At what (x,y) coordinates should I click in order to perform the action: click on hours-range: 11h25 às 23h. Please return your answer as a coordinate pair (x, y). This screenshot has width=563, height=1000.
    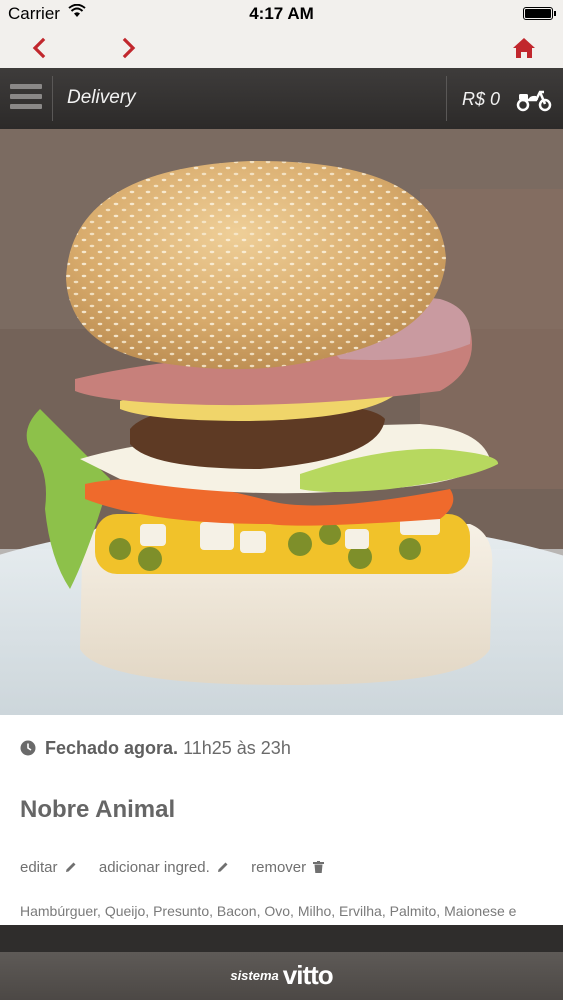
    Looking at the image, I should click on (237, 748).